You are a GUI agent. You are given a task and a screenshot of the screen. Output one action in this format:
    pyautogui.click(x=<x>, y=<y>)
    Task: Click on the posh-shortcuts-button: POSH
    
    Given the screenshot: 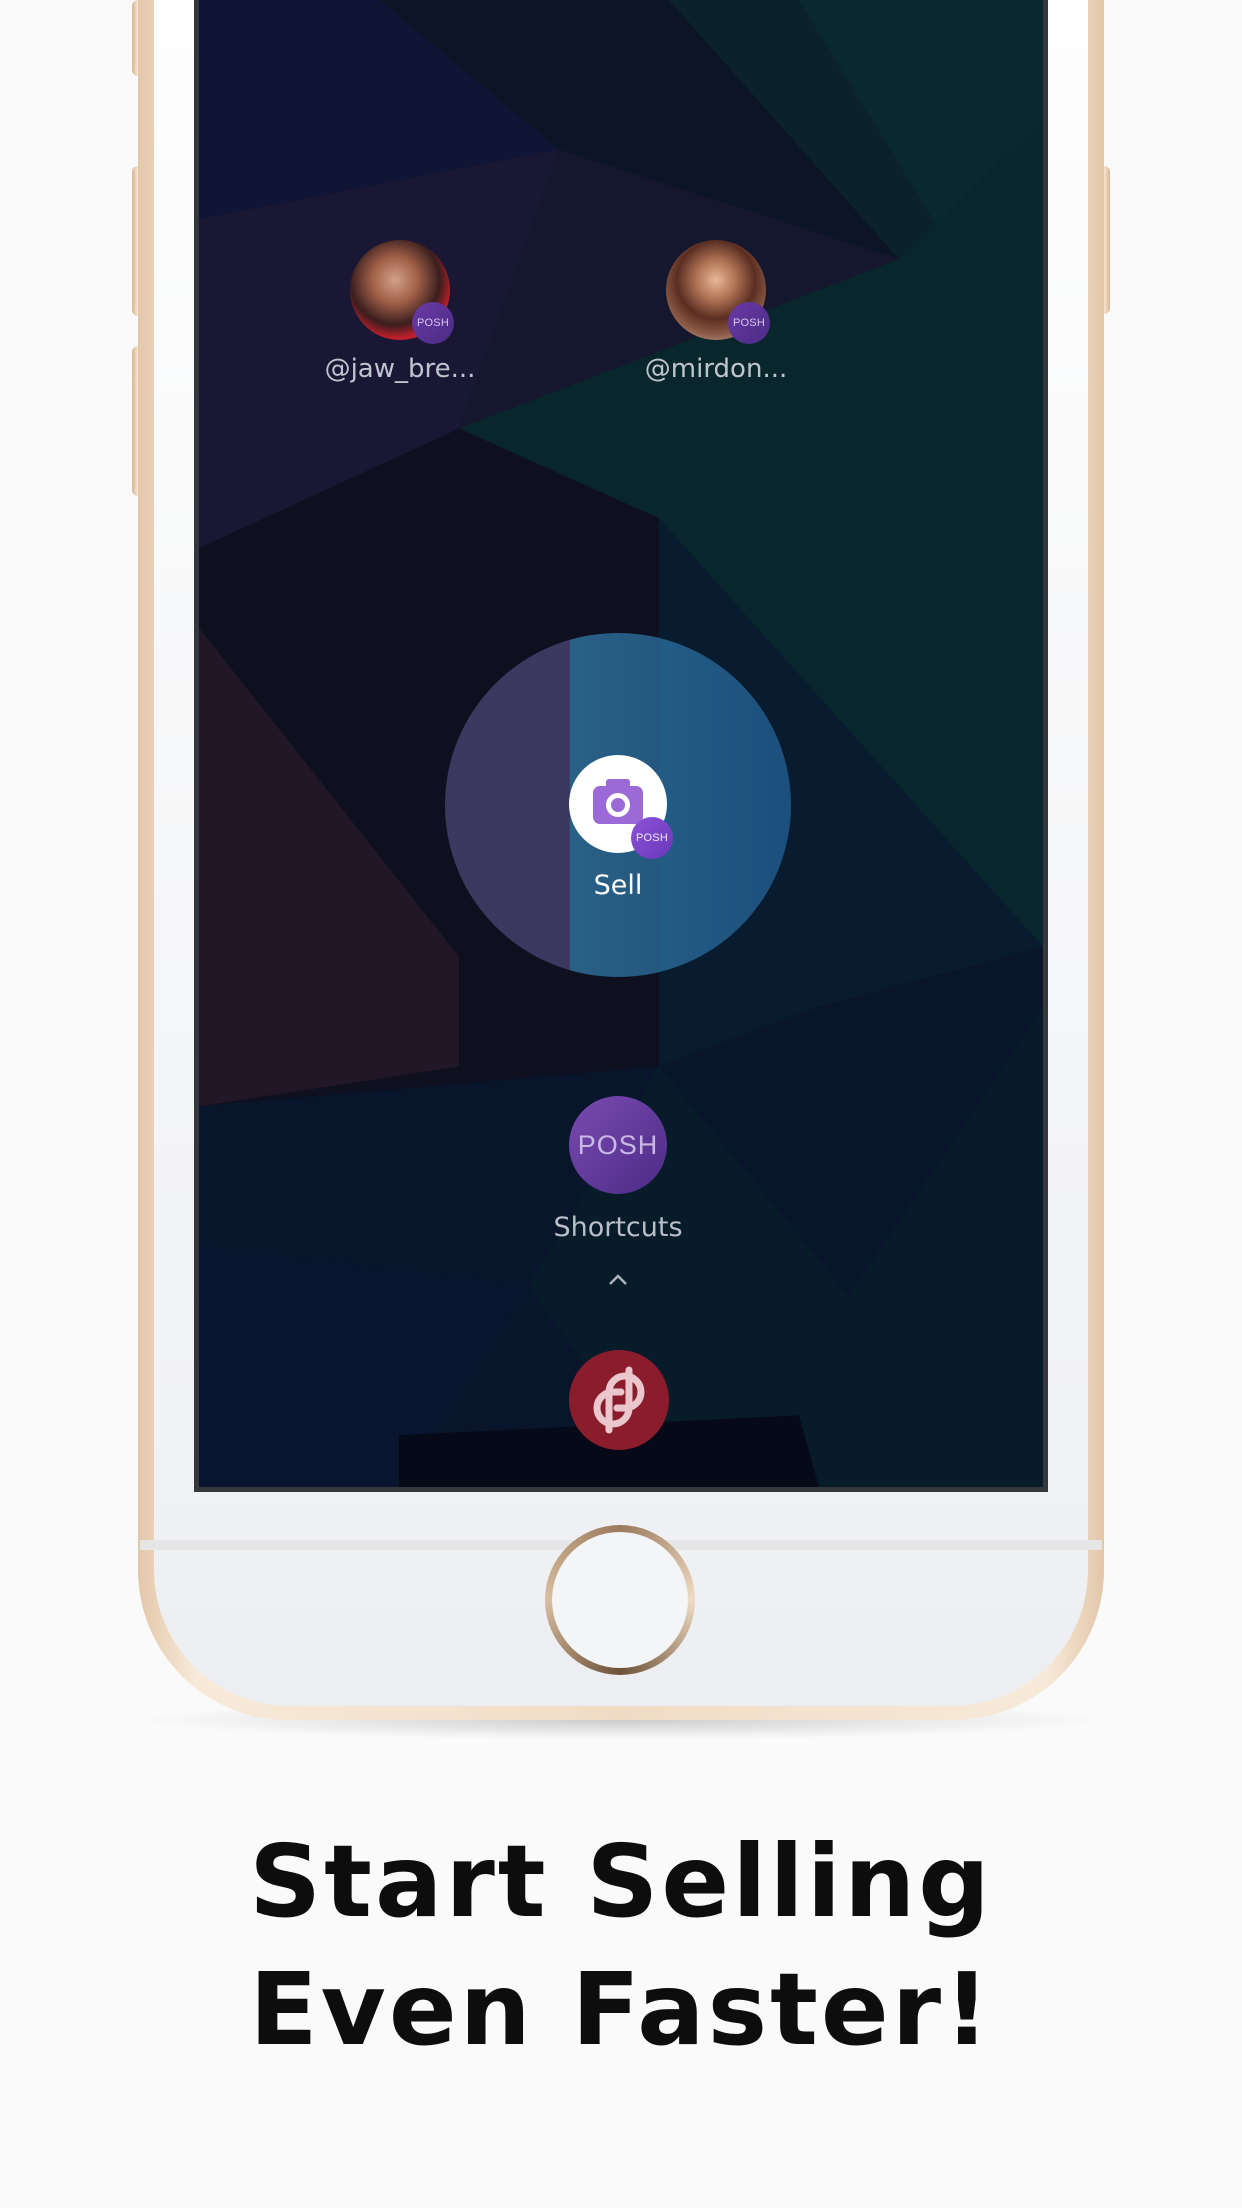 What is the action you would take?
    pyautogui.click(x=618, y=1145)
    